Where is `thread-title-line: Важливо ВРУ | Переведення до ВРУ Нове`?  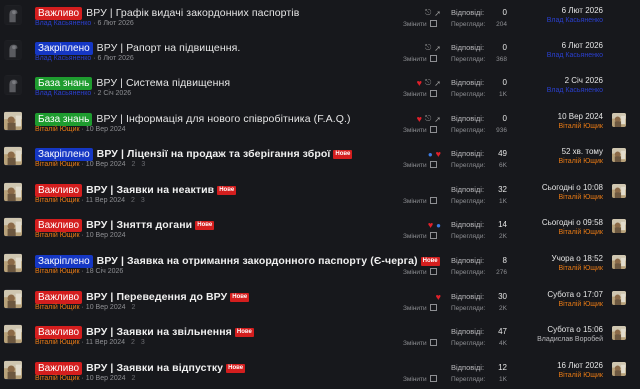 thread-title-line: Важливо ВРУ | Переведення до ВРУ Нове is located at coordinates (142, 297).